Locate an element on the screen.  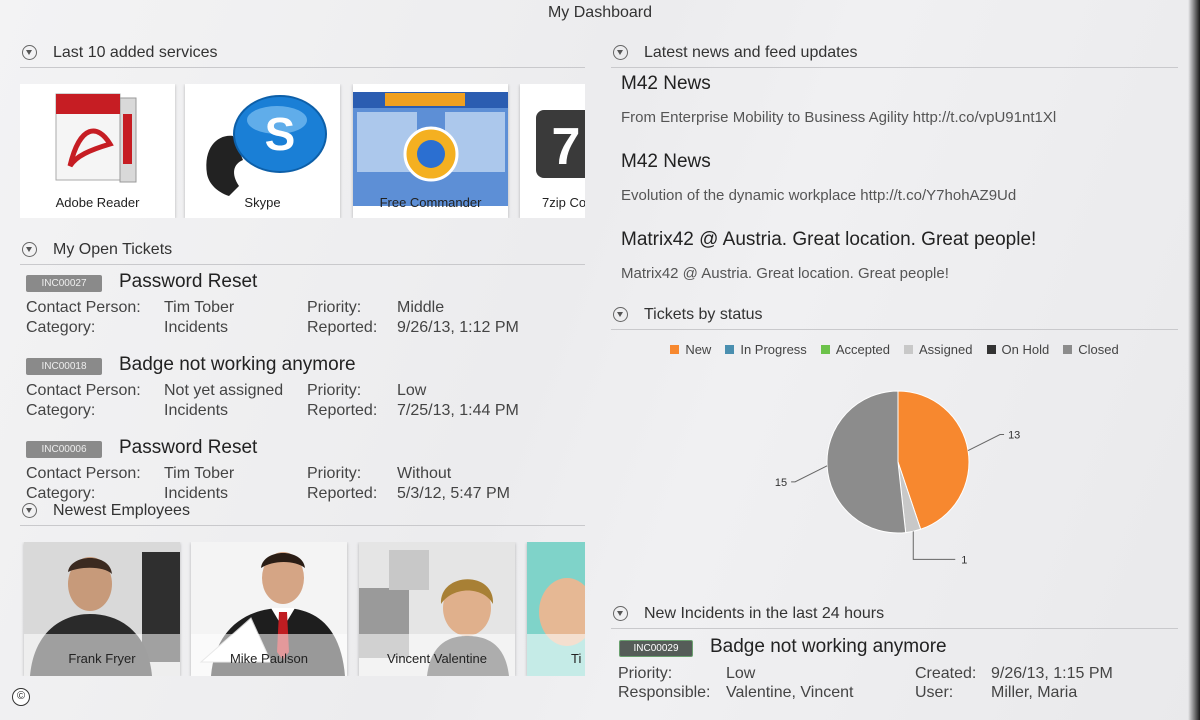
priority-value: Middle is located at coordinates (421, 307).